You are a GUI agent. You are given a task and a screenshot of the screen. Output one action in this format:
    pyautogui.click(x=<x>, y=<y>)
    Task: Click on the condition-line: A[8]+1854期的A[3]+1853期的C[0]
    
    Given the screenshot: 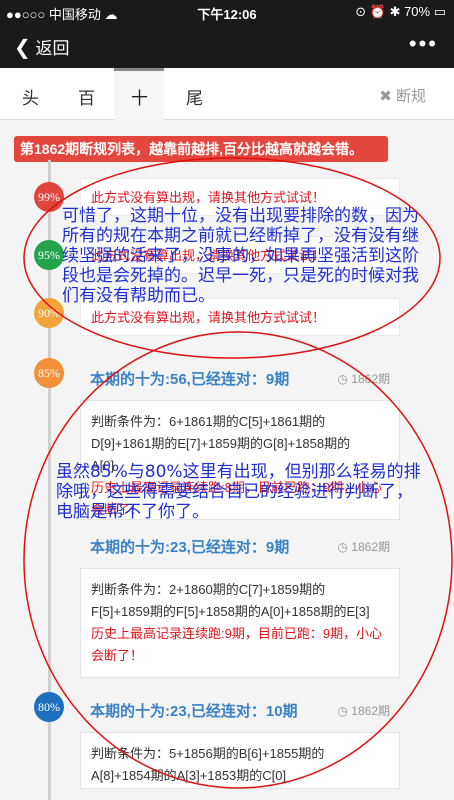 What is the action you would take?
    pyautogui.click(x=189, y=775)
    